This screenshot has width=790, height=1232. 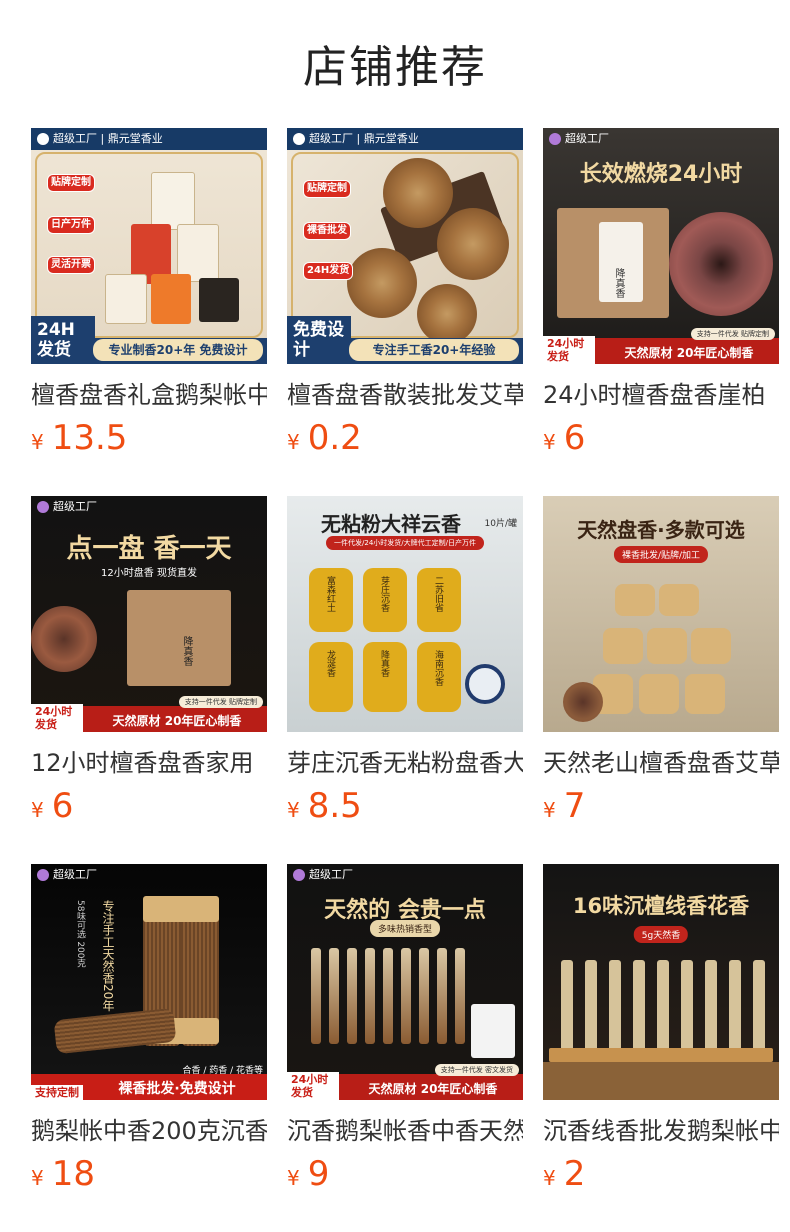 I want to click on product-card: 16味沉檀线香花香 5g天然香 沉香线香批发鹅梨帐中香 ¥ 2, so click(x=661, y=1048).